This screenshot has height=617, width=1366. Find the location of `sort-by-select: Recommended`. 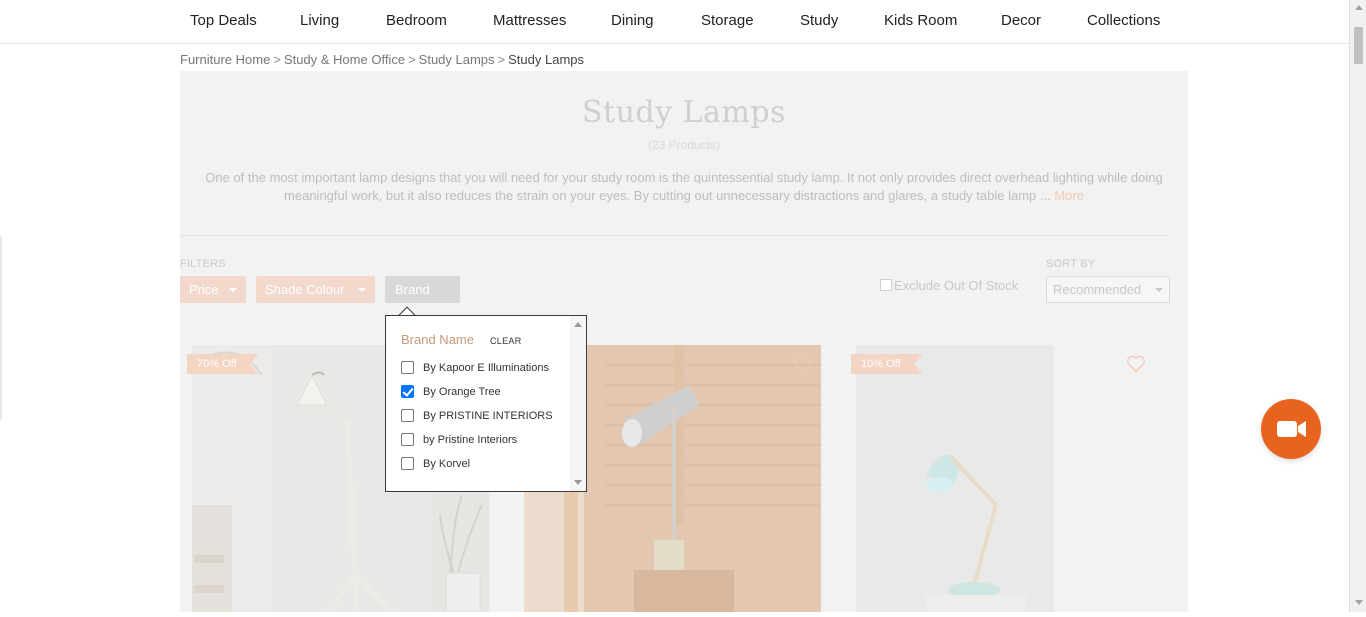

sort-by-select: Recommended is located at coordinates (1108, 289).